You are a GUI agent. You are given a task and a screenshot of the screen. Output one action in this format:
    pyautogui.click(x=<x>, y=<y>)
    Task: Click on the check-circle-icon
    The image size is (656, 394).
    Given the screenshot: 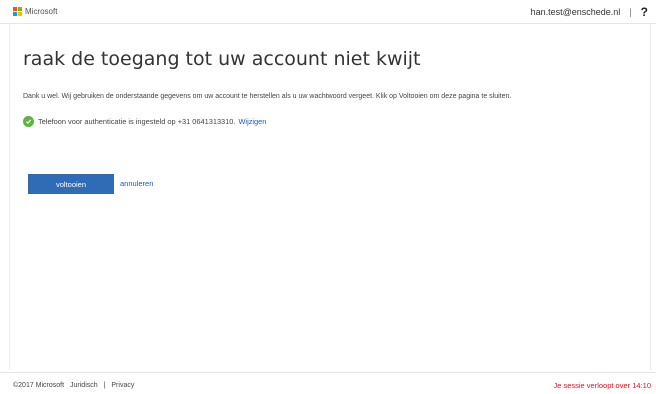 What is the action you would take?
    pyautogui.click(x=28, y=121)
    